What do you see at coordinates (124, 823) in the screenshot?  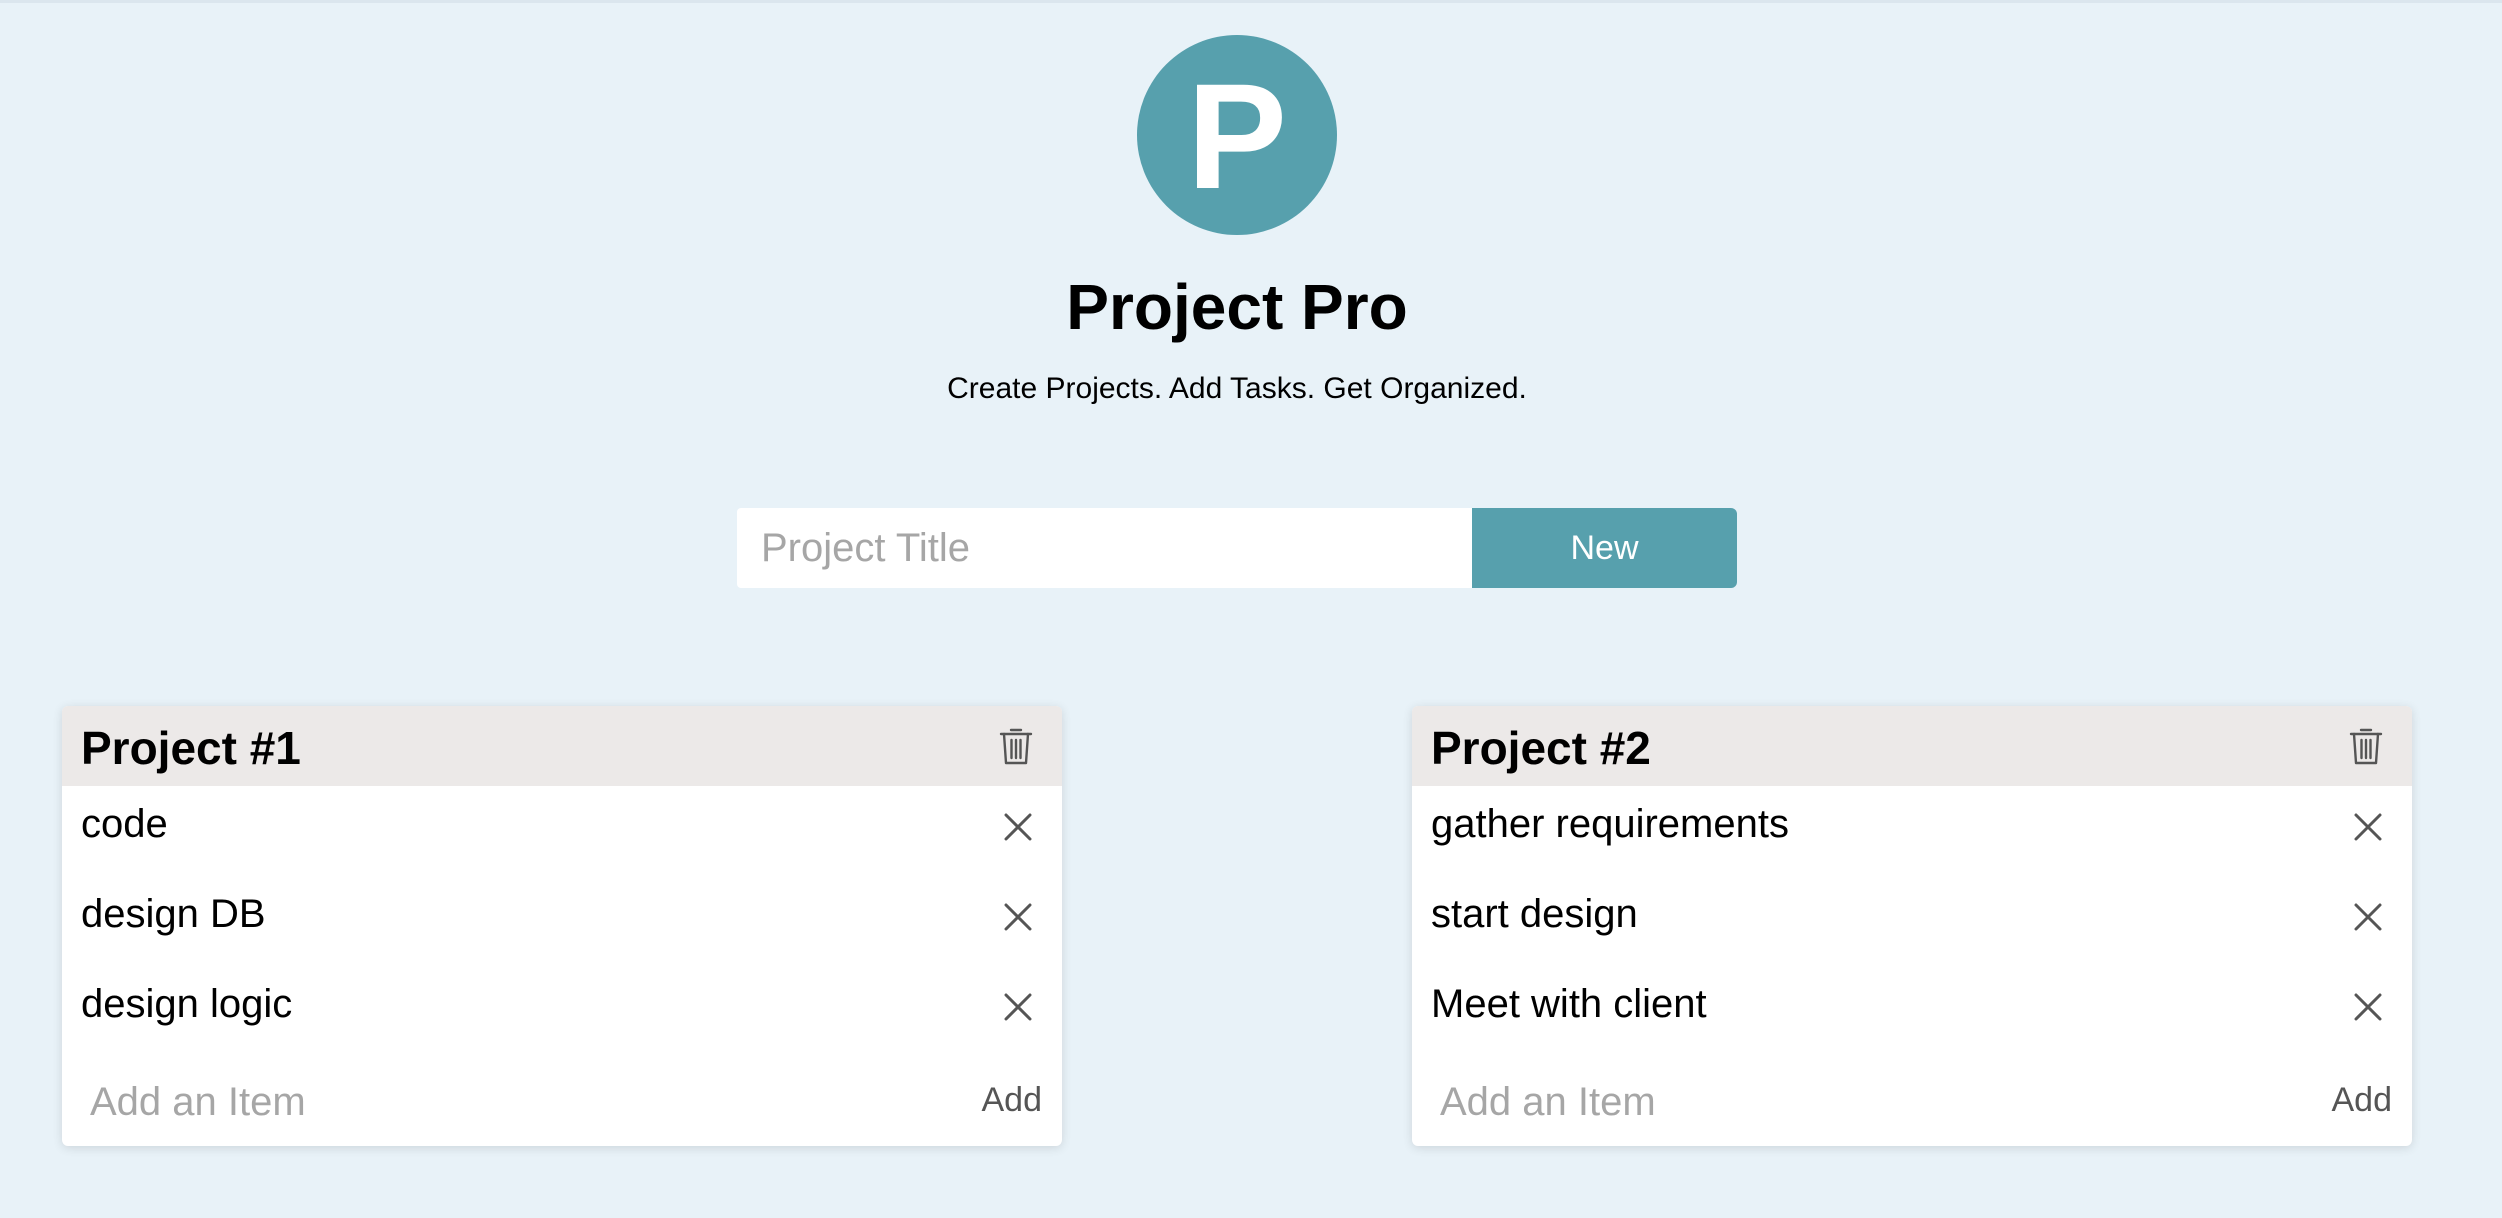 I see `item-text: code` at bounding box center [124, 823].